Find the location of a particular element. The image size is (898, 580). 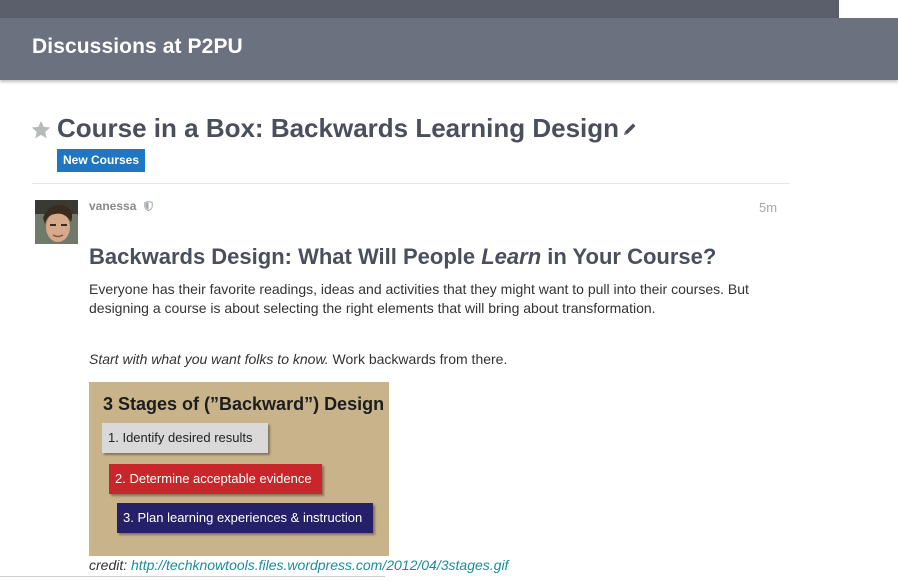

star-icon is located at coordinates (41, 130).